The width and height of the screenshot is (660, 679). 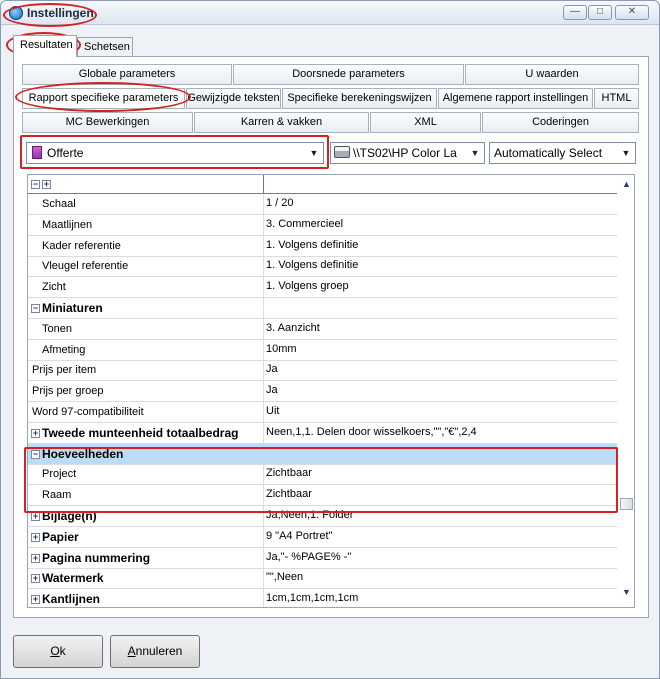 What do you see at coordinates (64, 370) in the screenshot?
I see `property-name: Prijs per item` at bounding box center [64, 370].